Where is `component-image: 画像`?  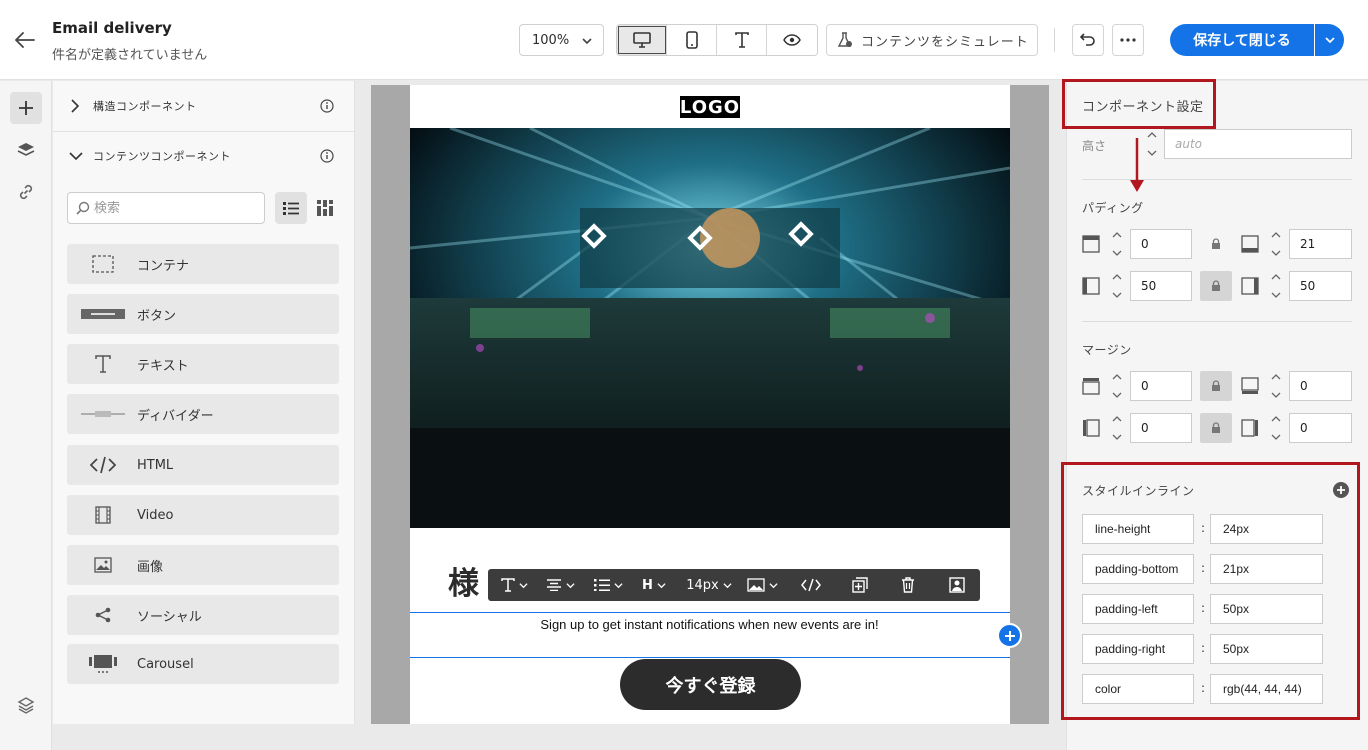
component-image: 画像 is located at coordinates (203, 565).